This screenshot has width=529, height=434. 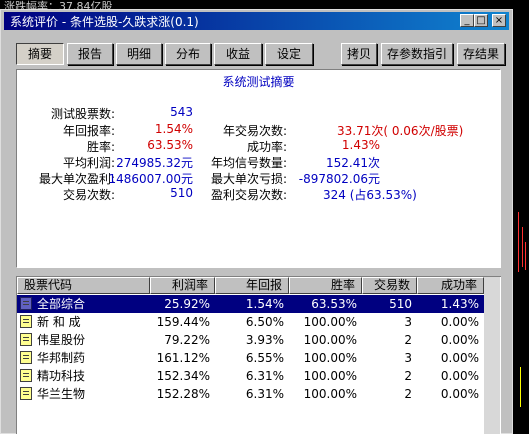 What do you see at coordinates (61, 304) in the screenshot?
I see `stock-name: 全部综合` at bounding box center [61, 304].